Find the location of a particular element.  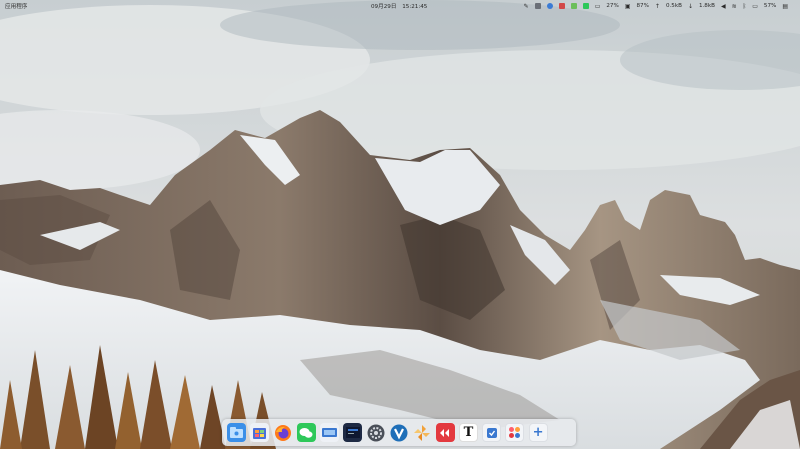

battery-charge-percent: 57% is located at coordinates (770, 6).